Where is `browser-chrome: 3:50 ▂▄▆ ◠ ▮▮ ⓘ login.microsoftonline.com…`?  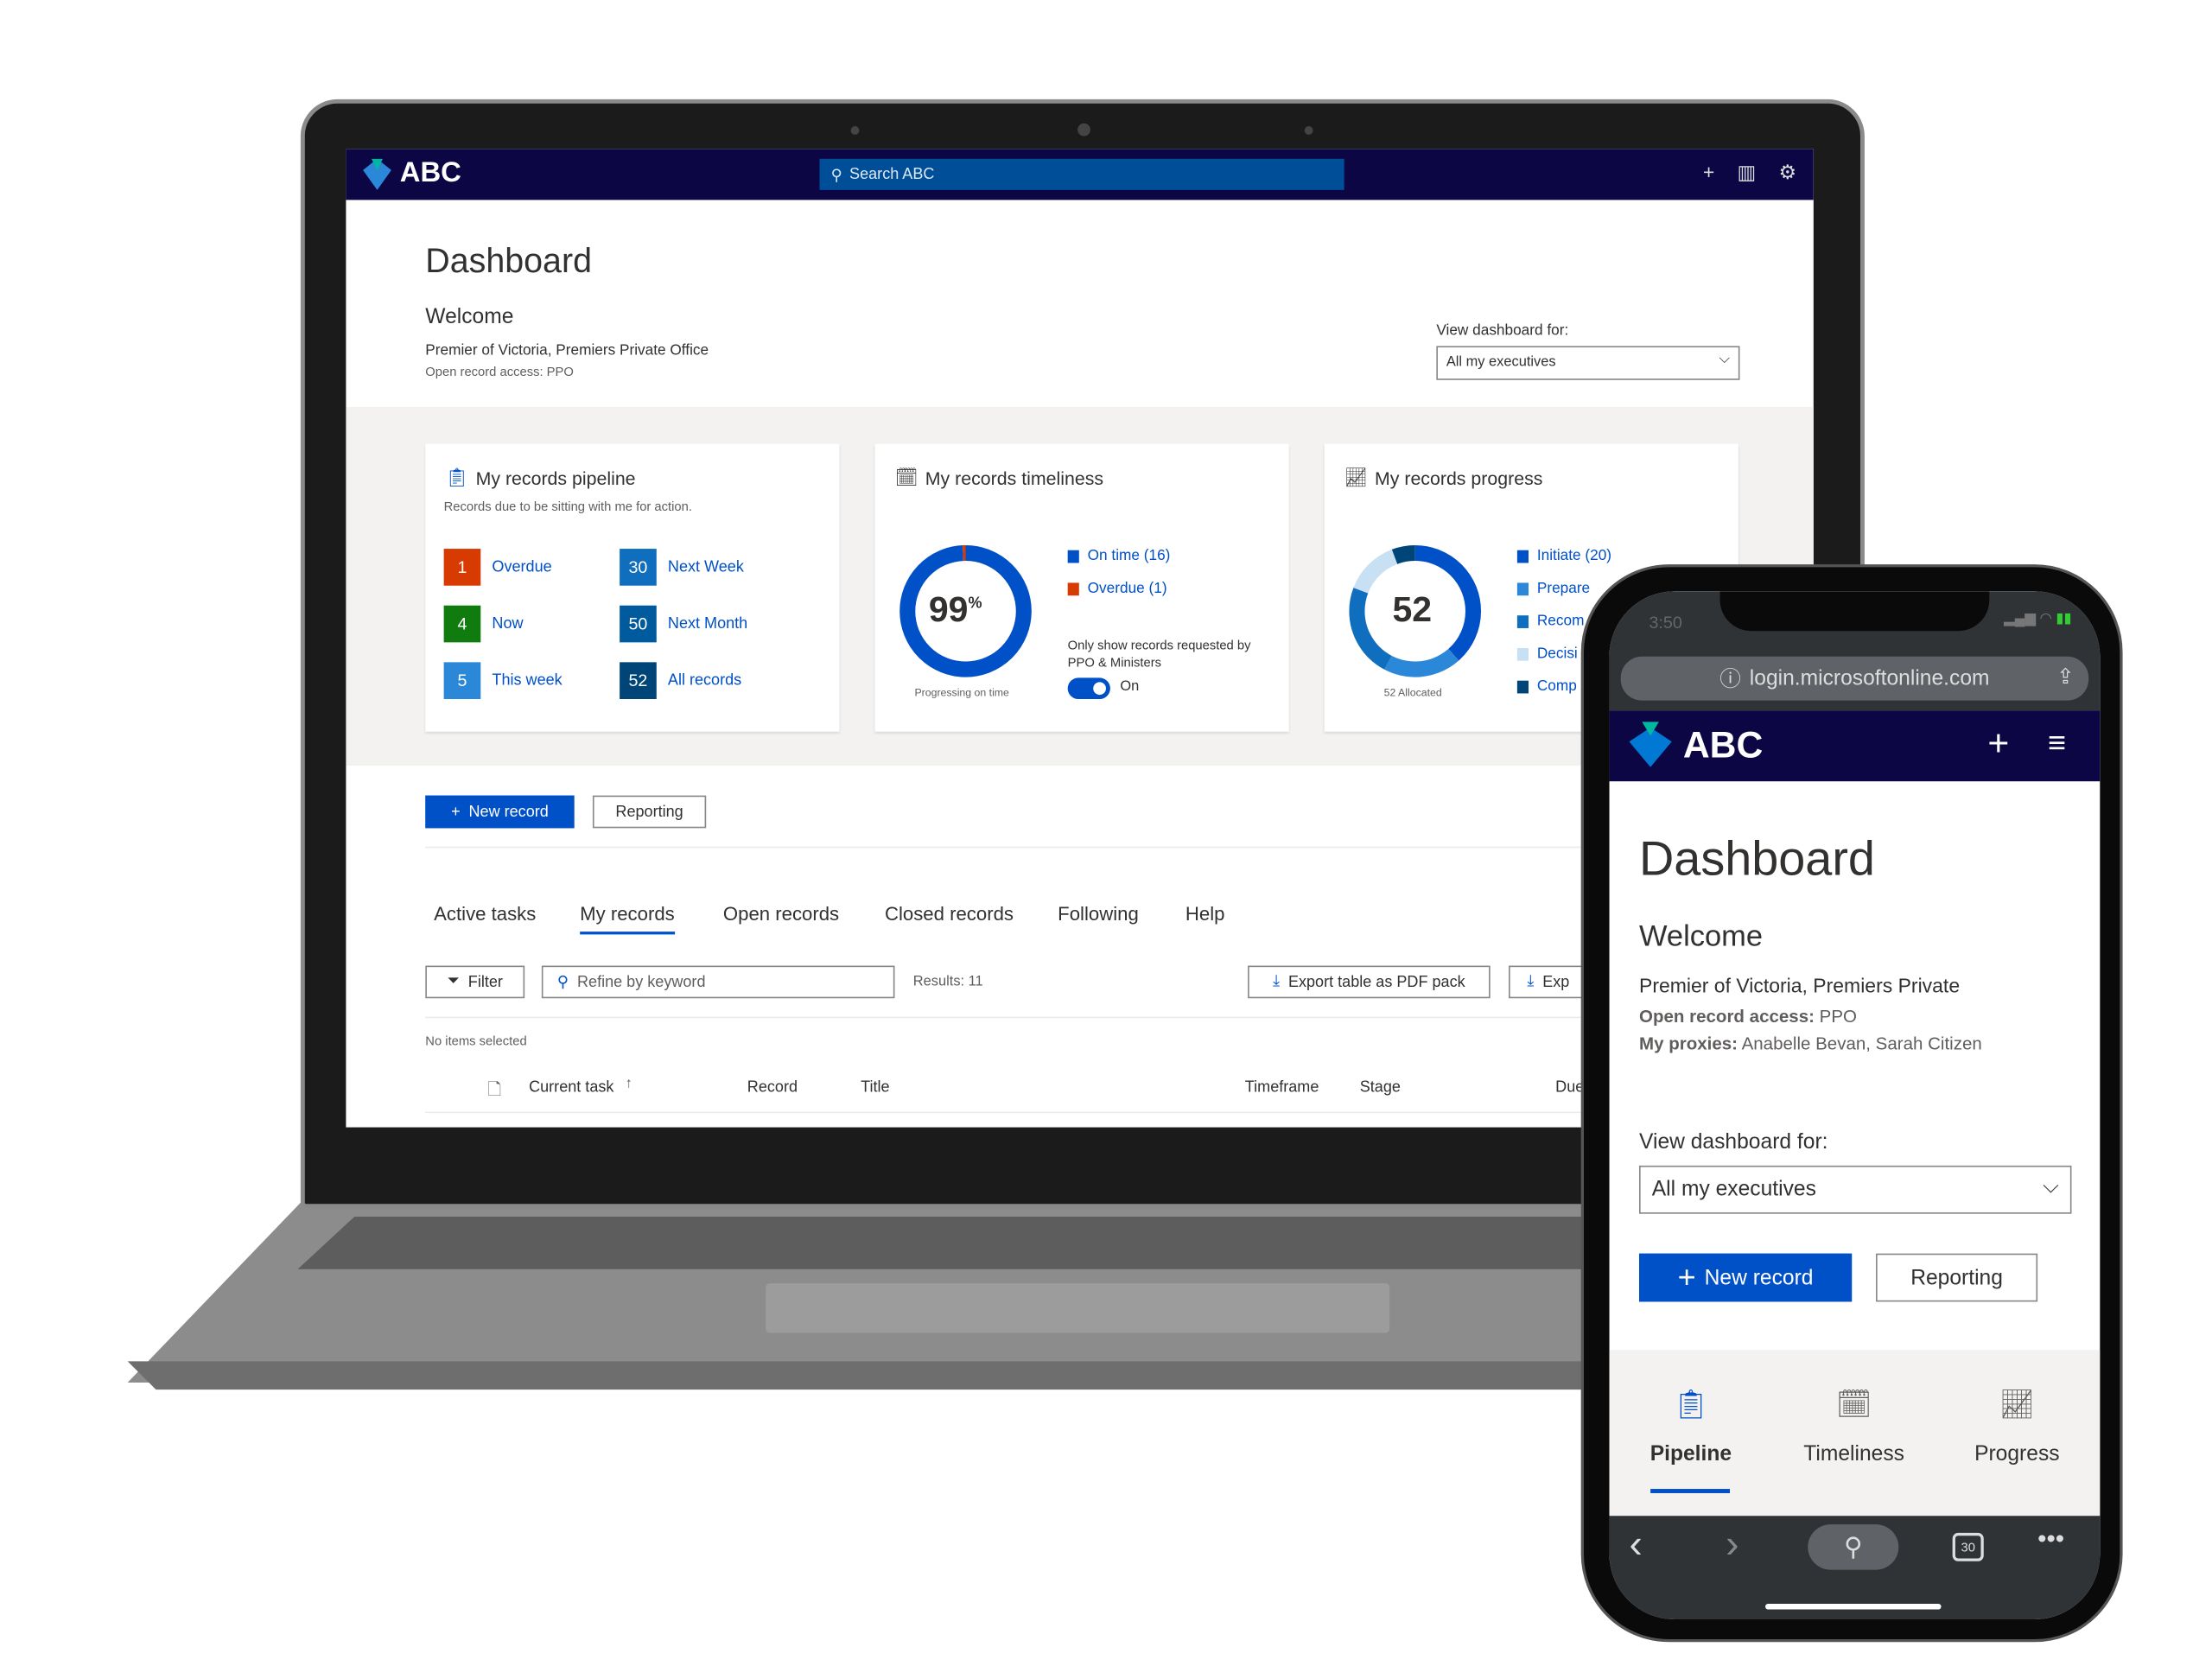 browser-chrome: 3:50 ▂▄▆ ◠ ▮▮ ⓘ login.microsoftonline.com… is located at coordinates (1855, 651).